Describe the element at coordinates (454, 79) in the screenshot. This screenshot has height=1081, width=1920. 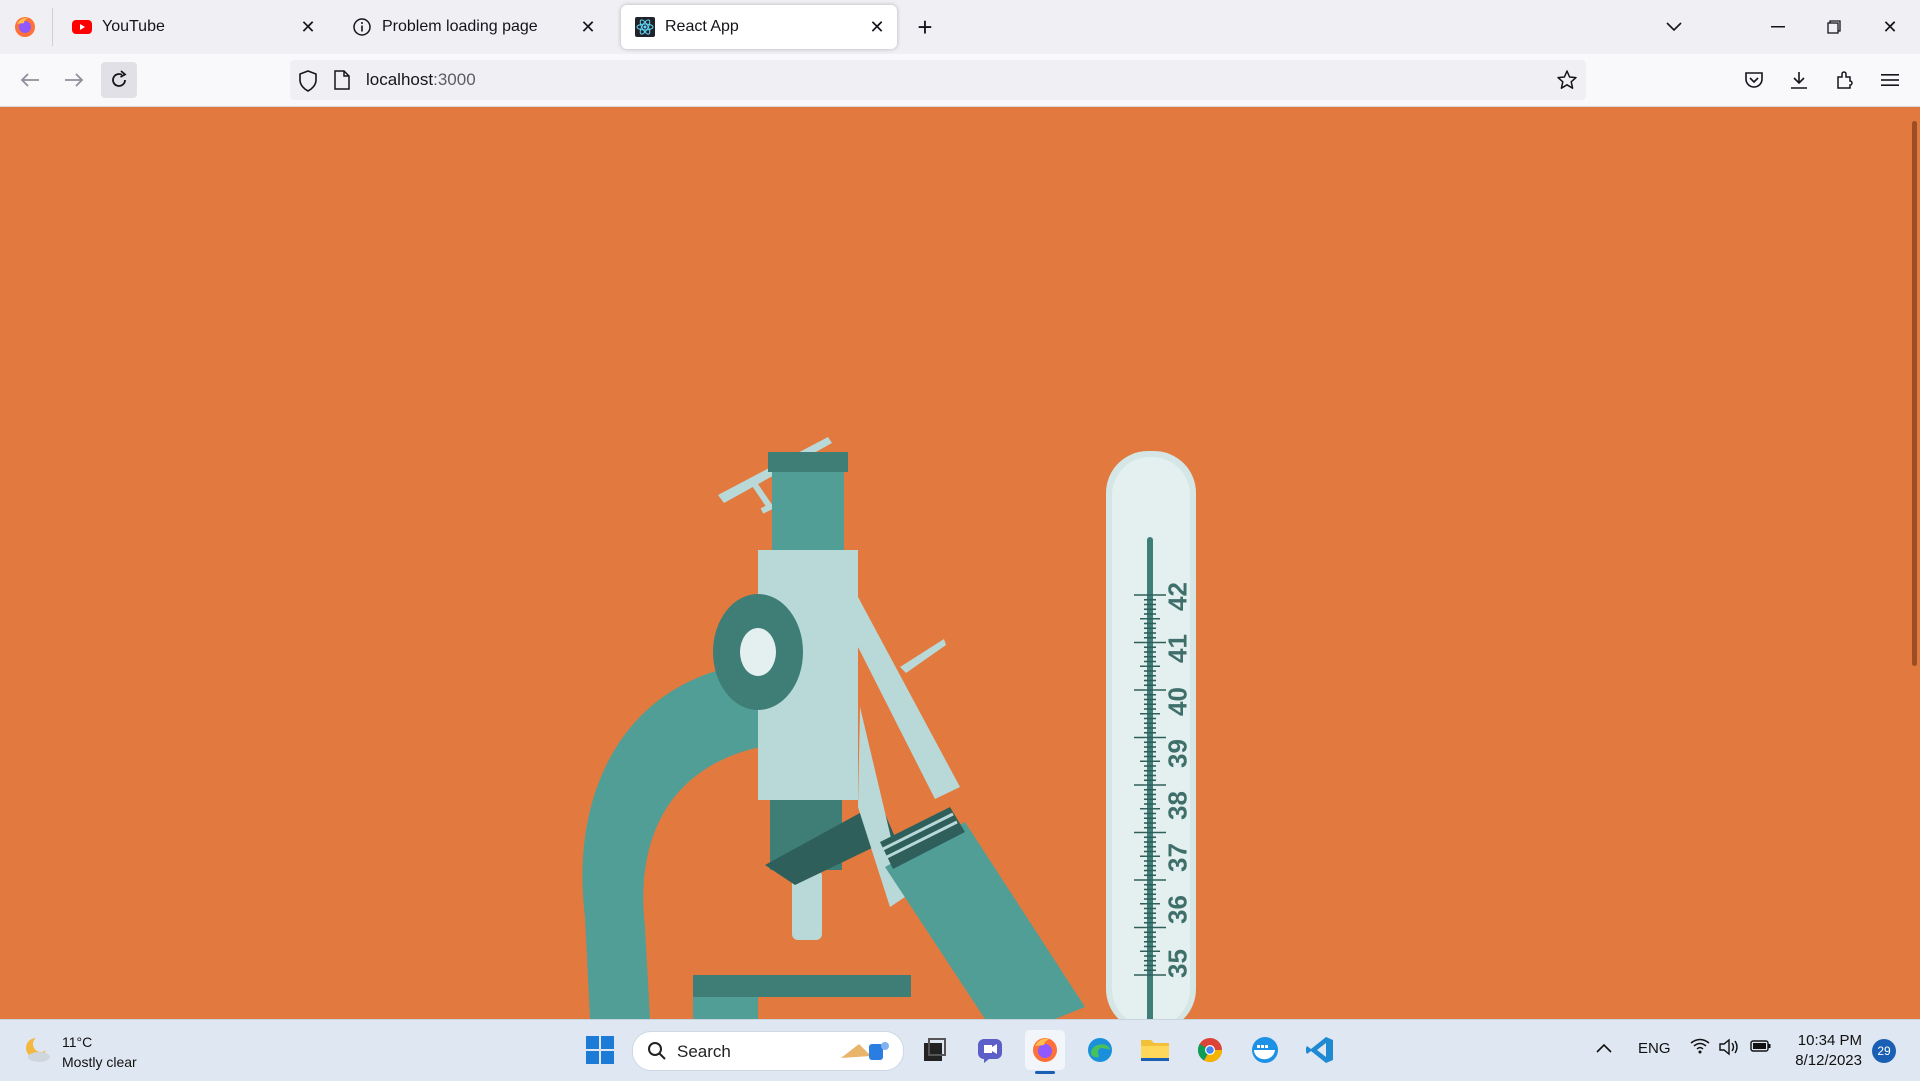
I see `url-port: :3000` at that location.